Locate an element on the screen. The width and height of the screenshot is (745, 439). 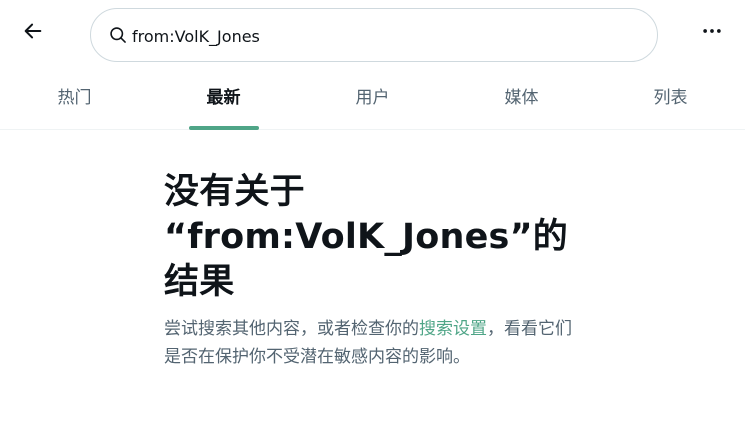
tab-media: 媒体 is located at coordinates (521, 97).